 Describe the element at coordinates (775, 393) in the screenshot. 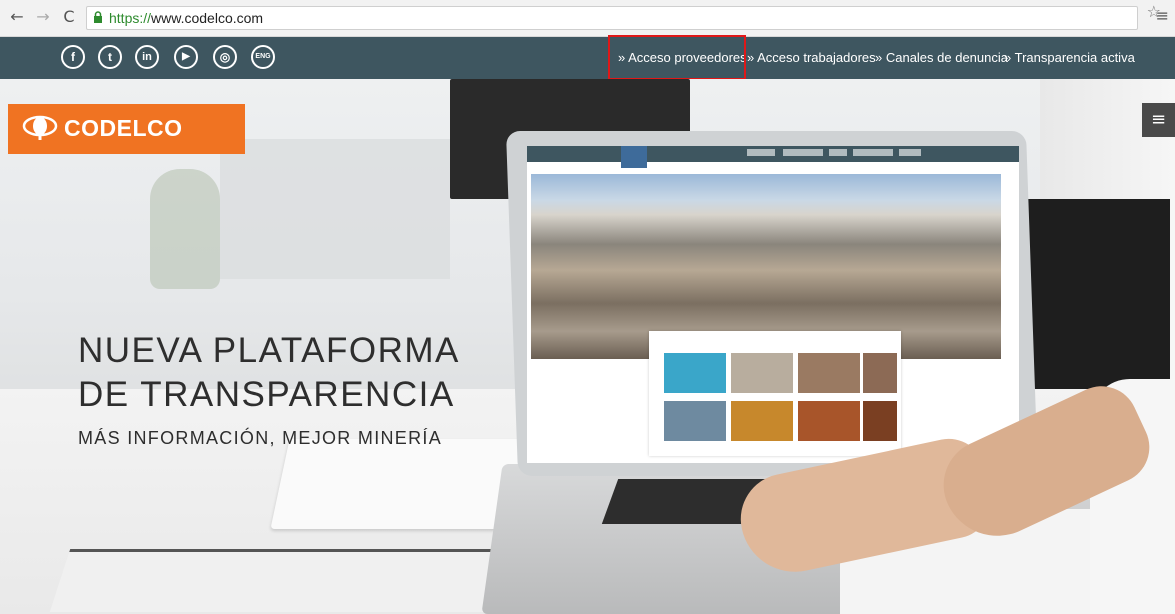

I see `mini-panel` at that location.